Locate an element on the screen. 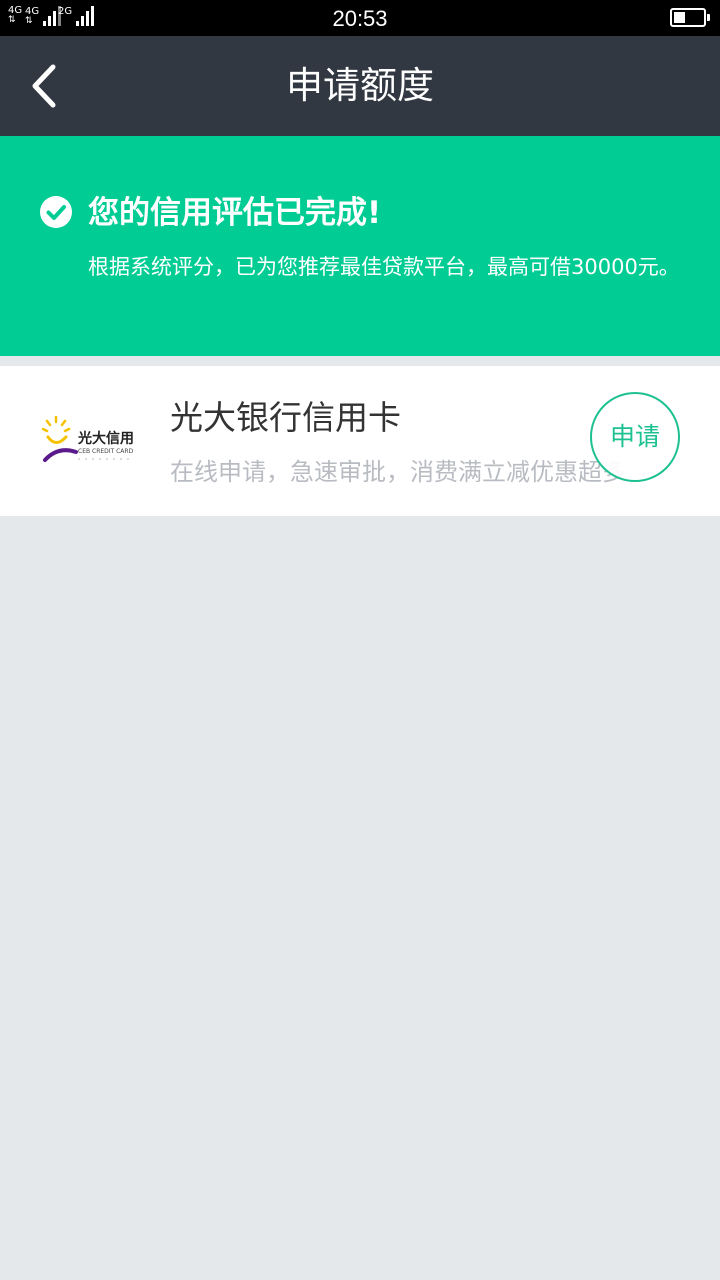  logo-text: 光大信用卡 is located at coordinates (105, 438).